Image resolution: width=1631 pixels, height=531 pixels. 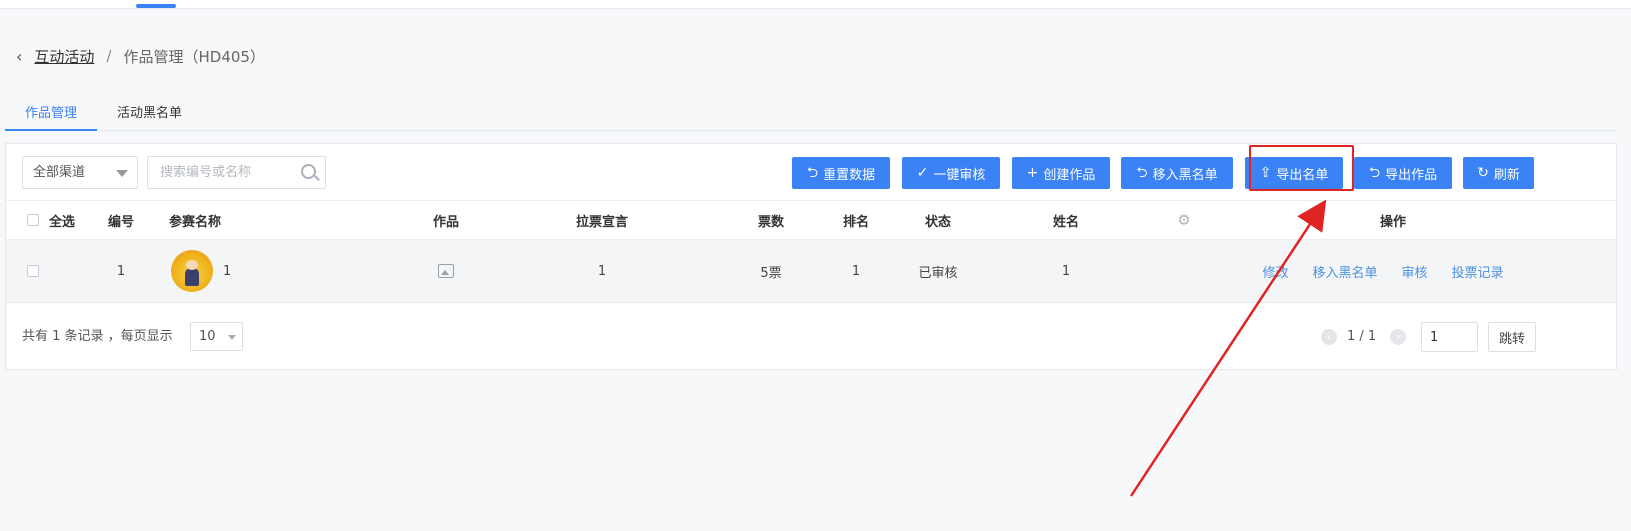 I want to click on vote-records-link: 投票记录, so click(x=1478, y=271).